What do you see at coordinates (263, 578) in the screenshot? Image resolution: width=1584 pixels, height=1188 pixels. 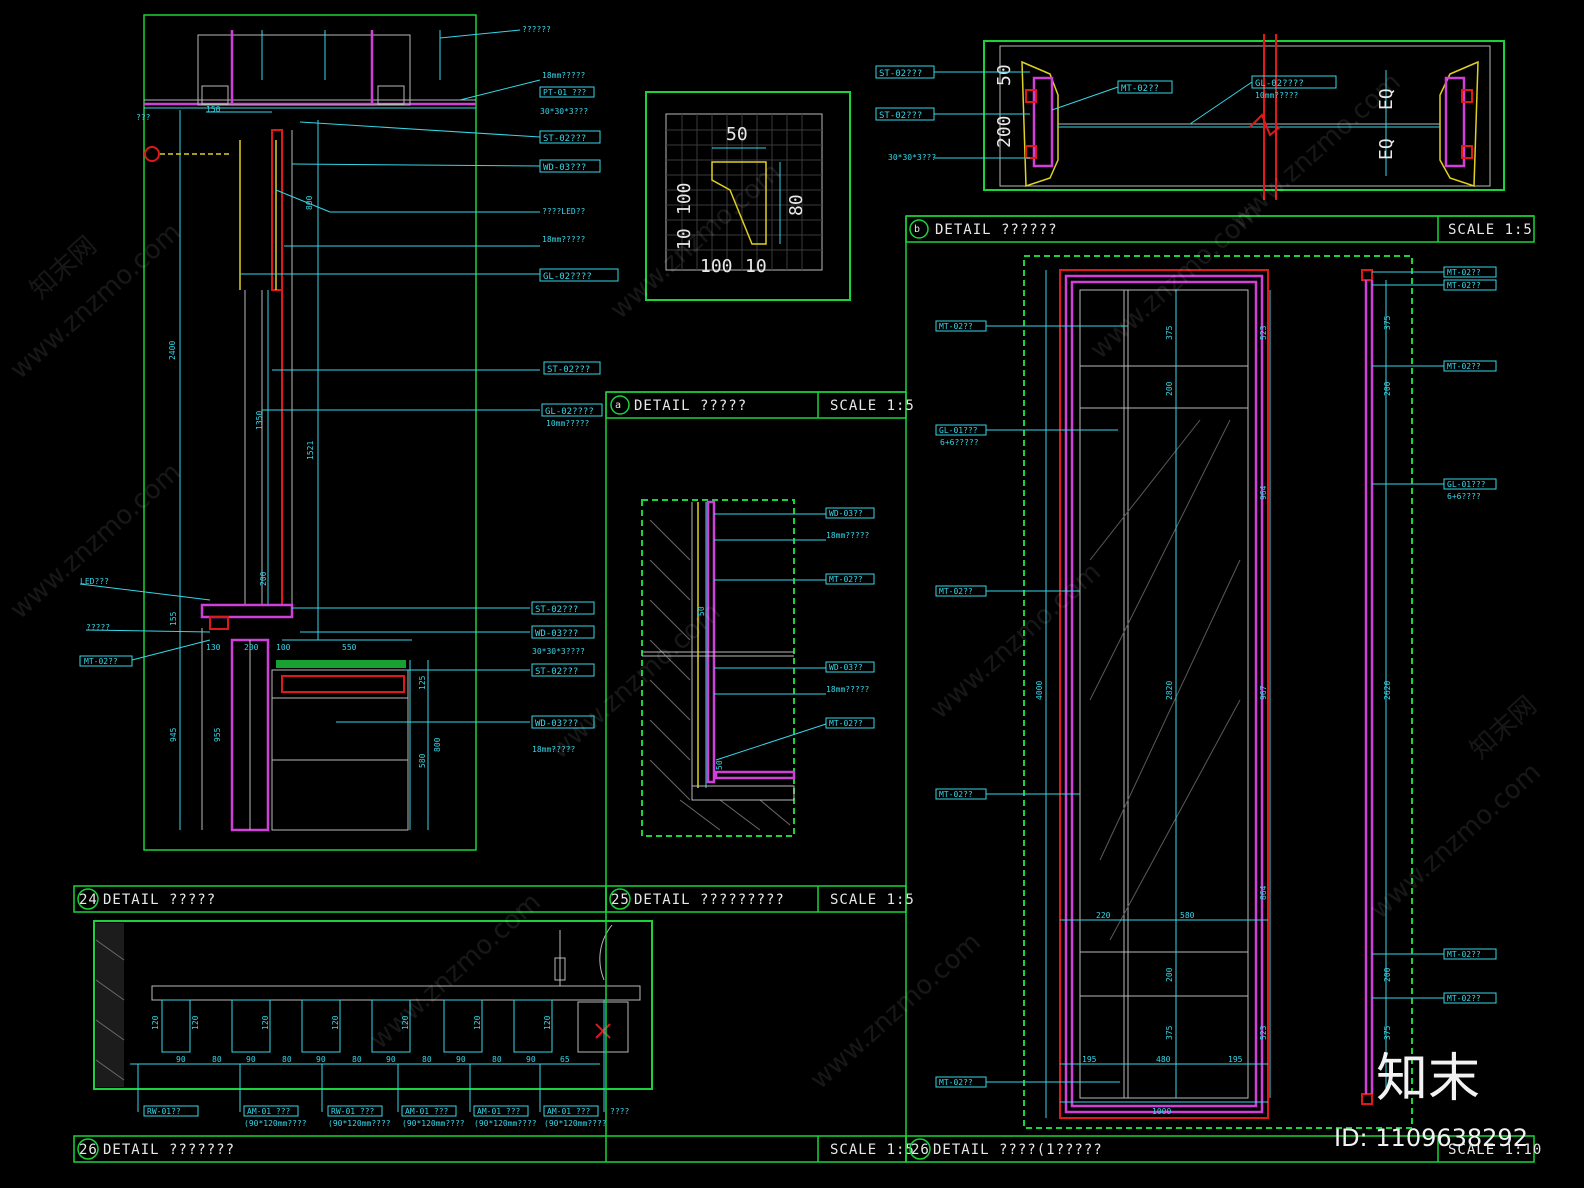 I see `dim-200: 200` at bounding box center [263, 578].